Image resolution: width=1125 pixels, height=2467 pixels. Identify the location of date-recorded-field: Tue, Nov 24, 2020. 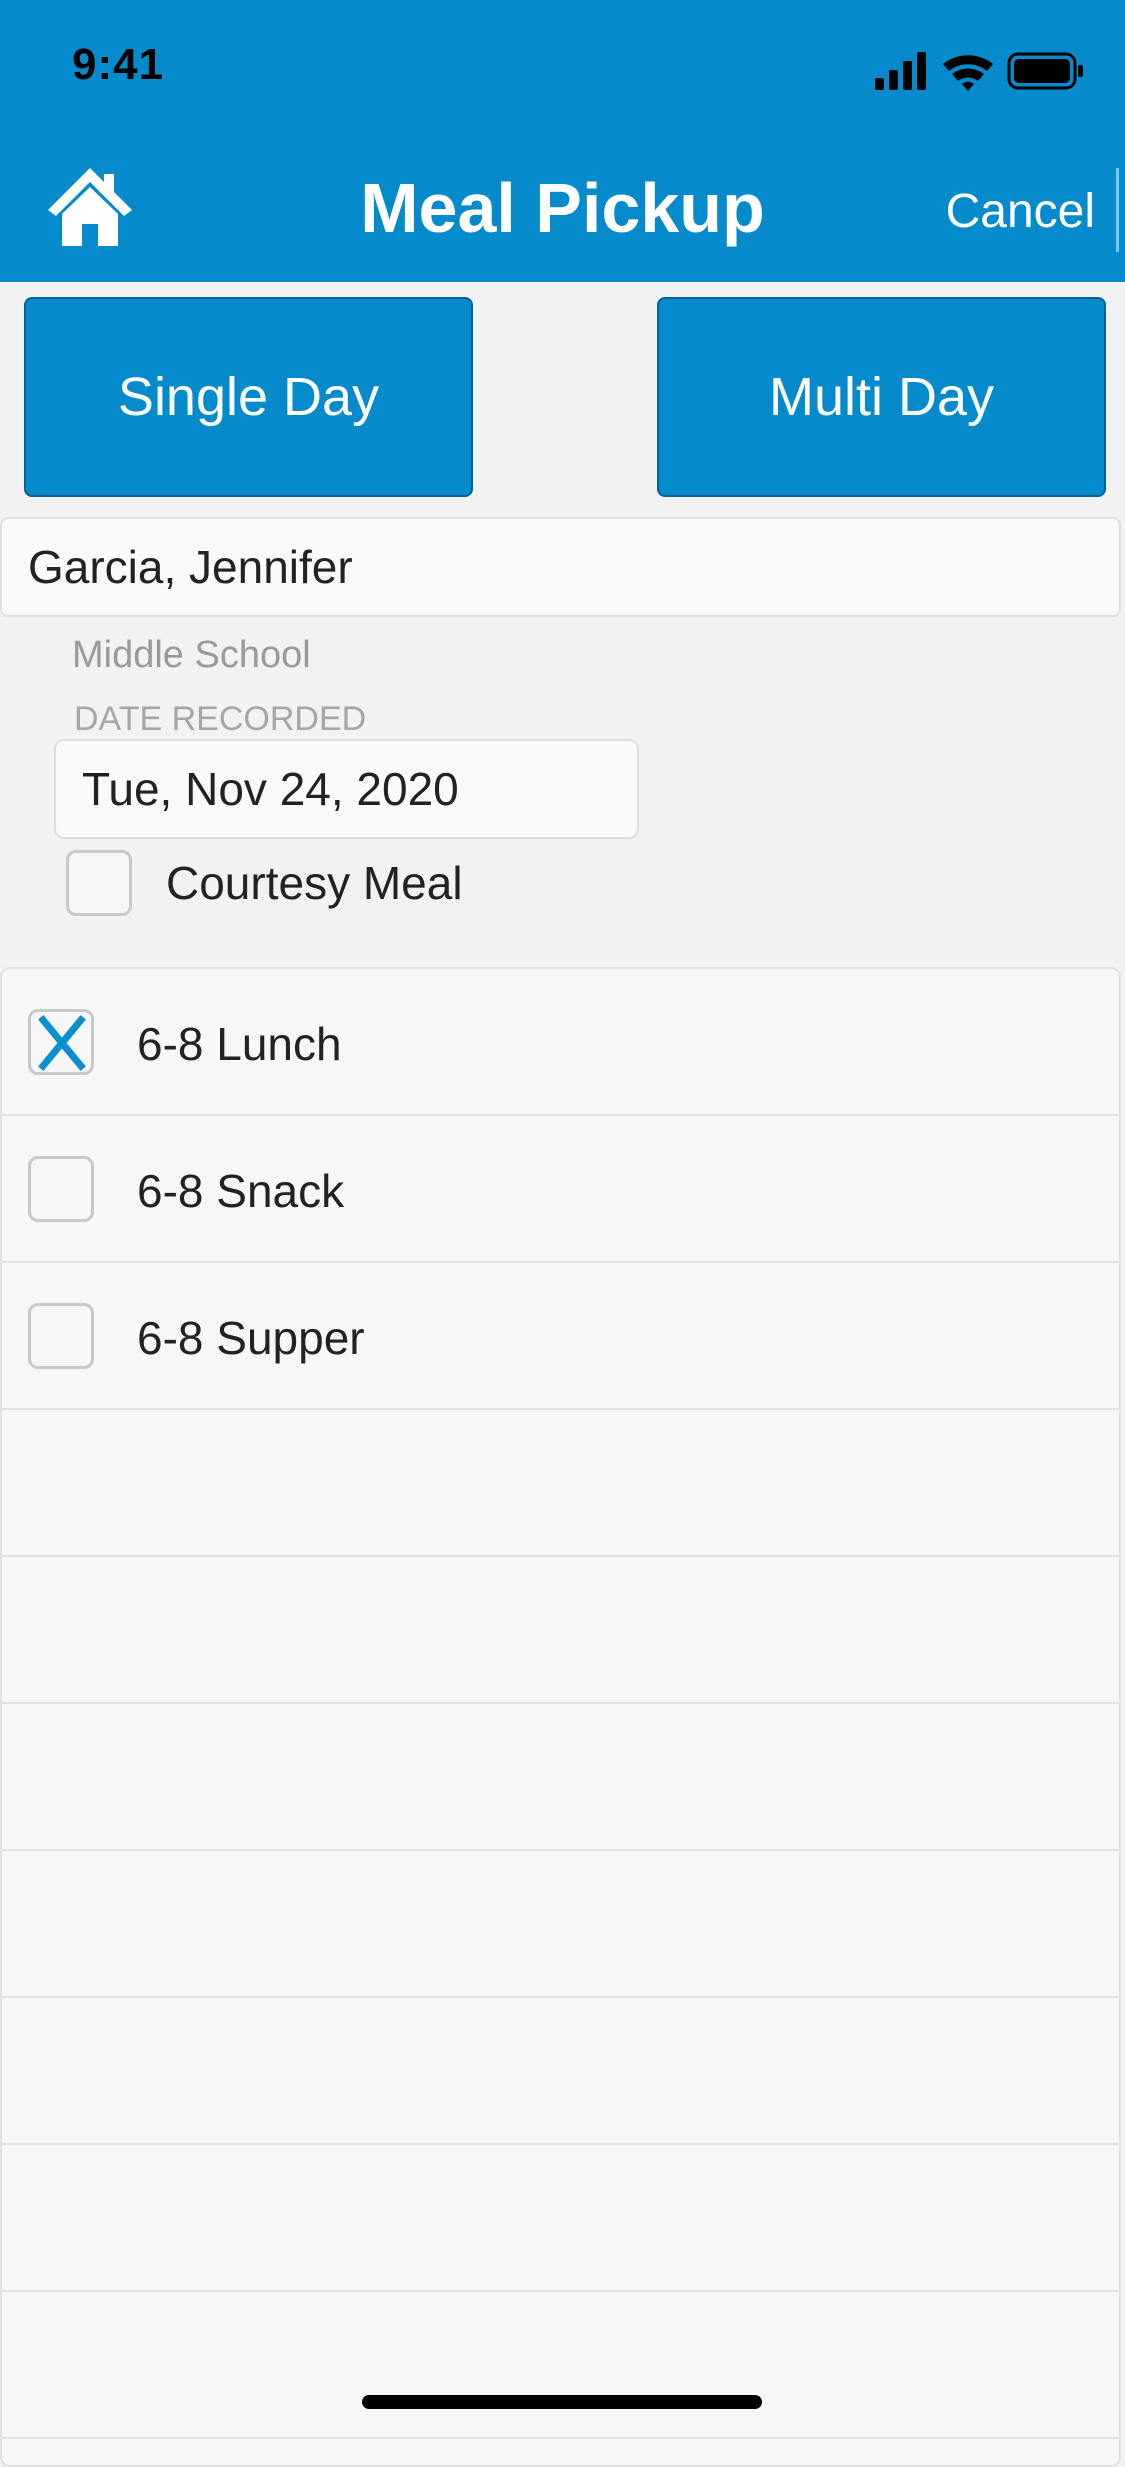
(346, 789).